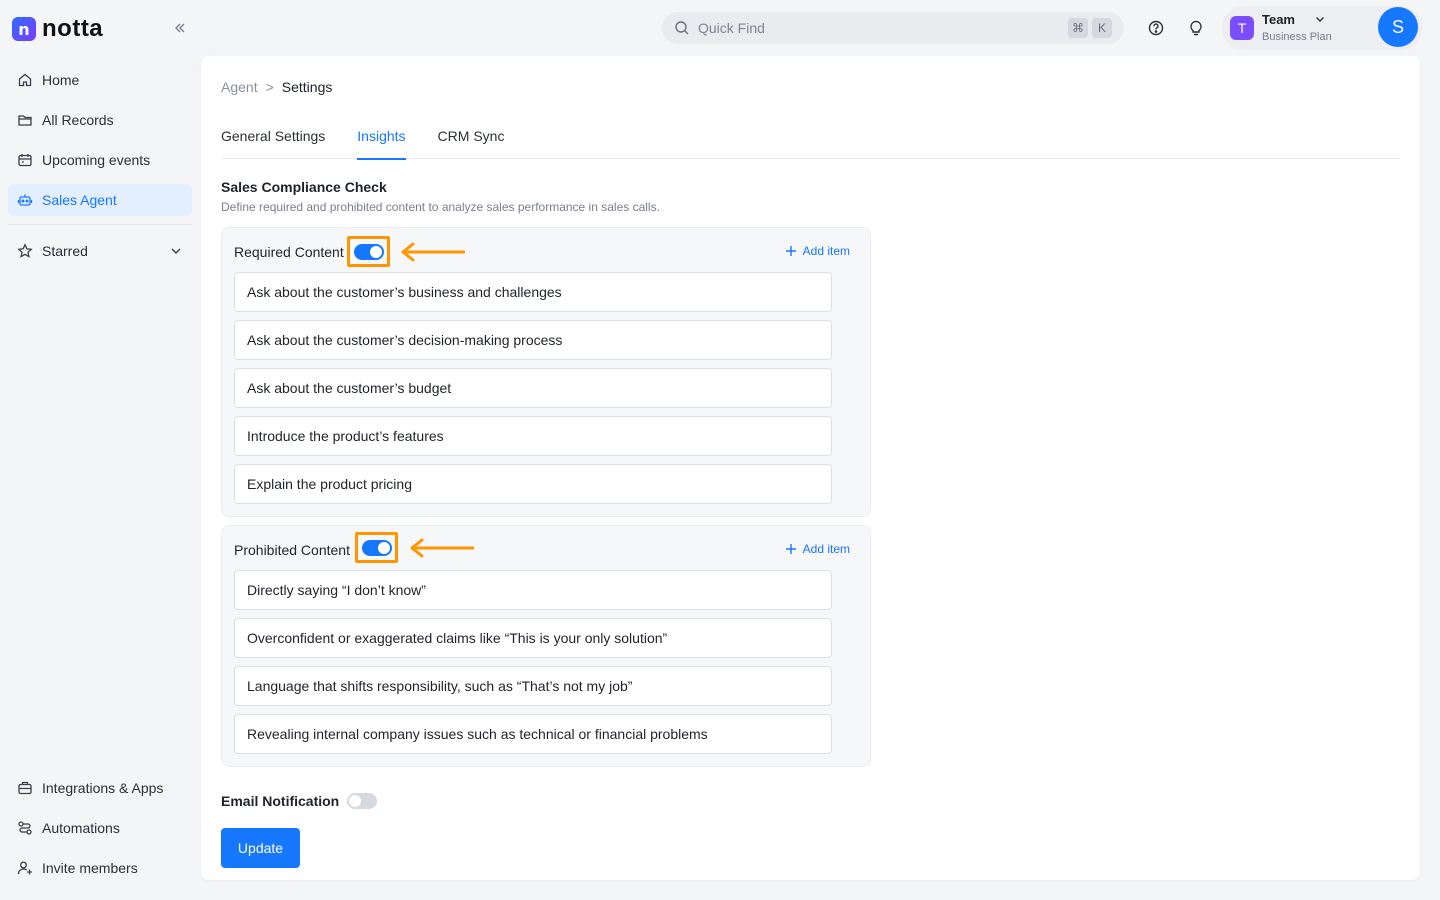 The width and height of the screenshot is (1440, 900). I want to click on team-switcher: T Team Business Plan S, so click(1322, 28).